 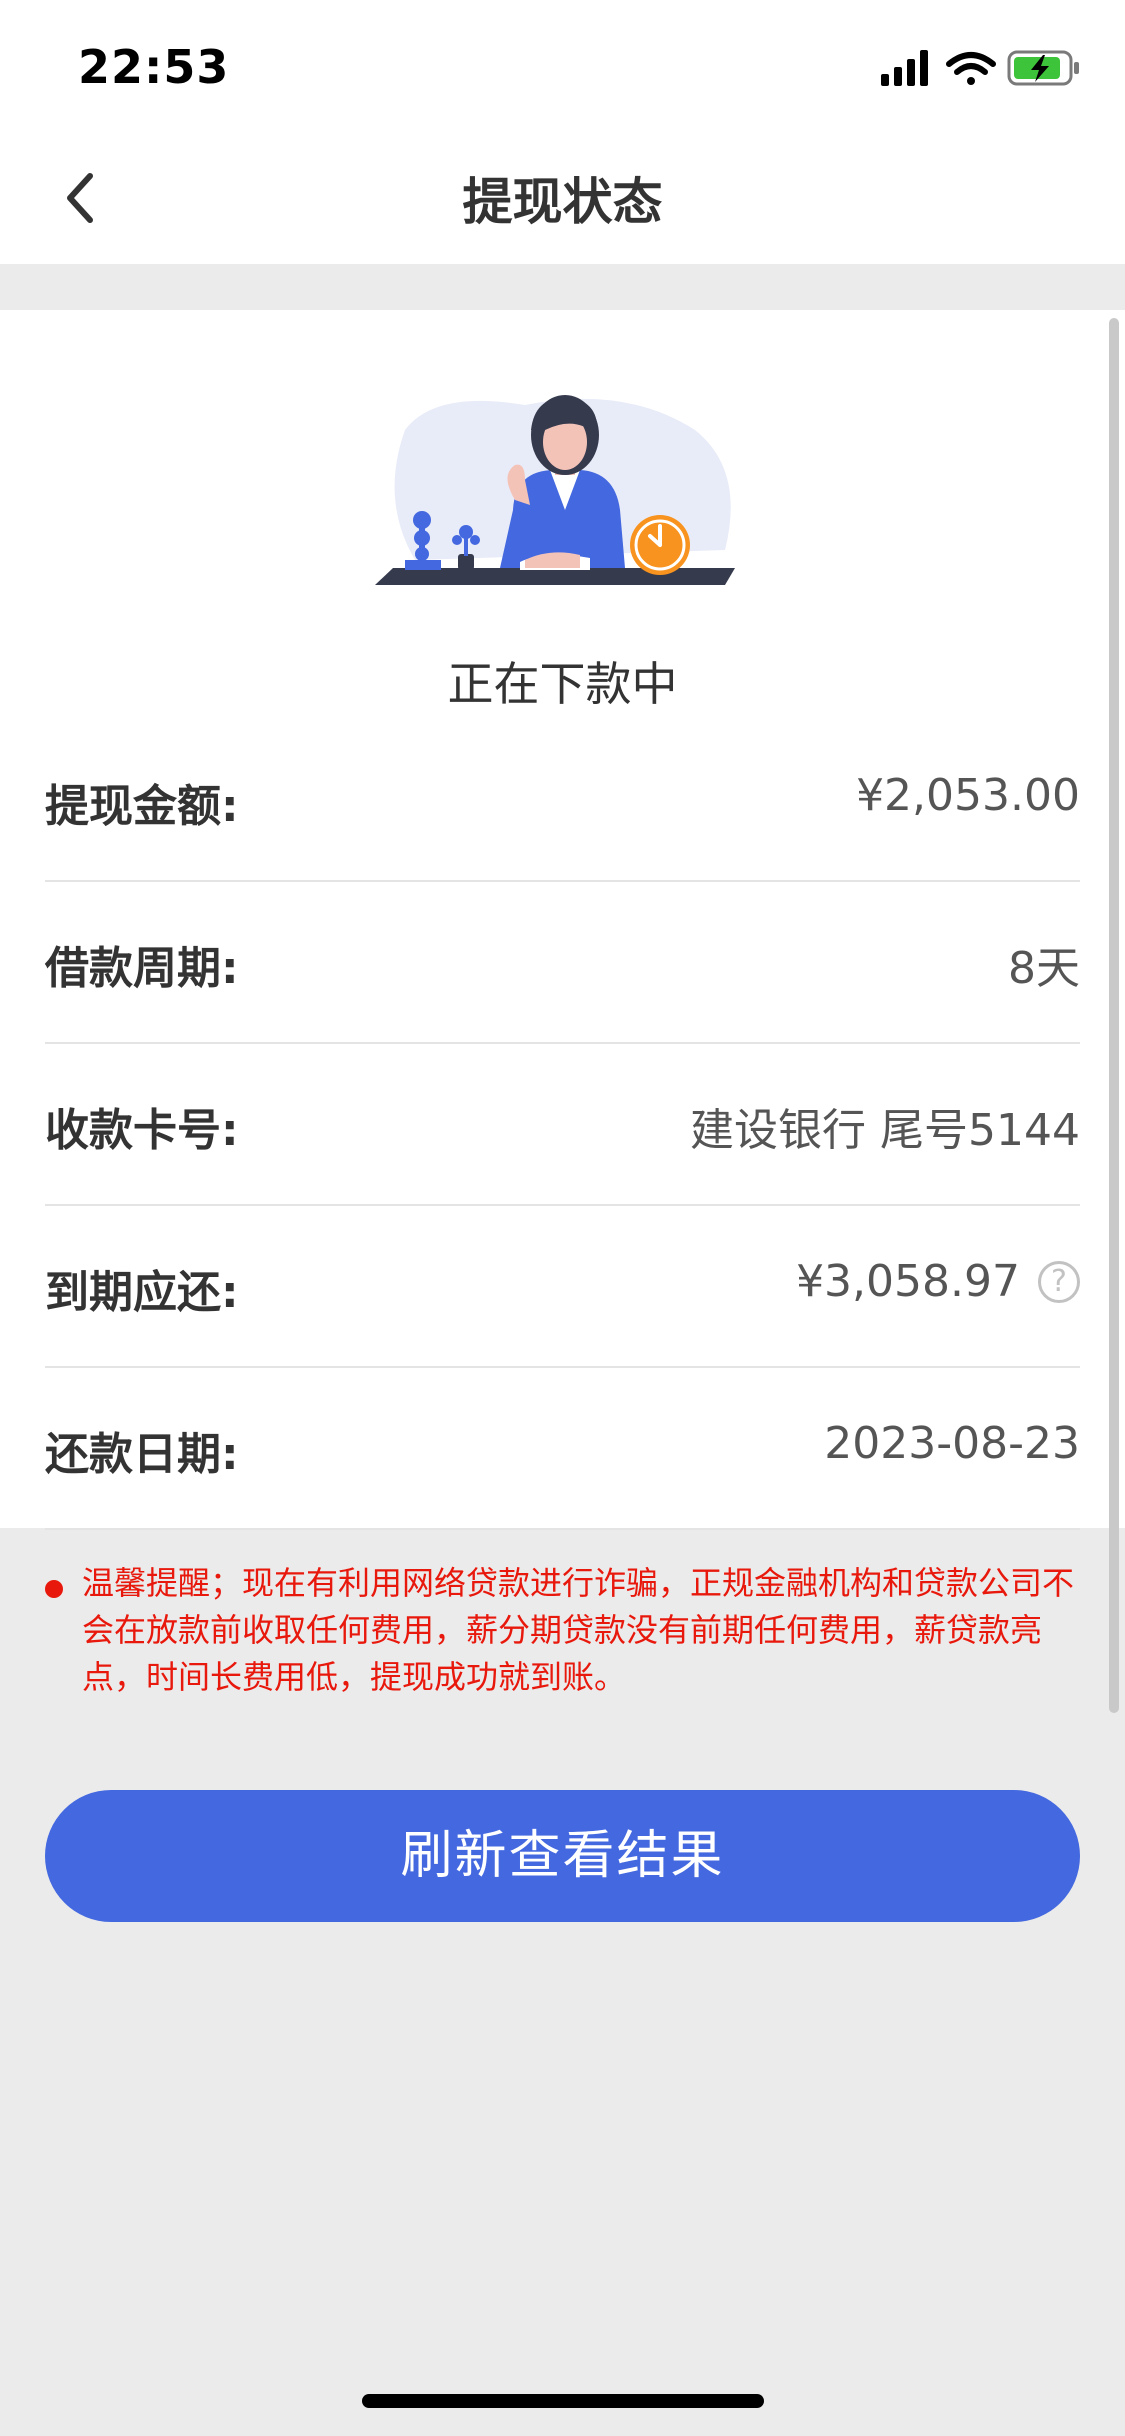 I want to click on detail-row-amount: 提现金额: ¥2,053.00, so click(x=562, y=801).